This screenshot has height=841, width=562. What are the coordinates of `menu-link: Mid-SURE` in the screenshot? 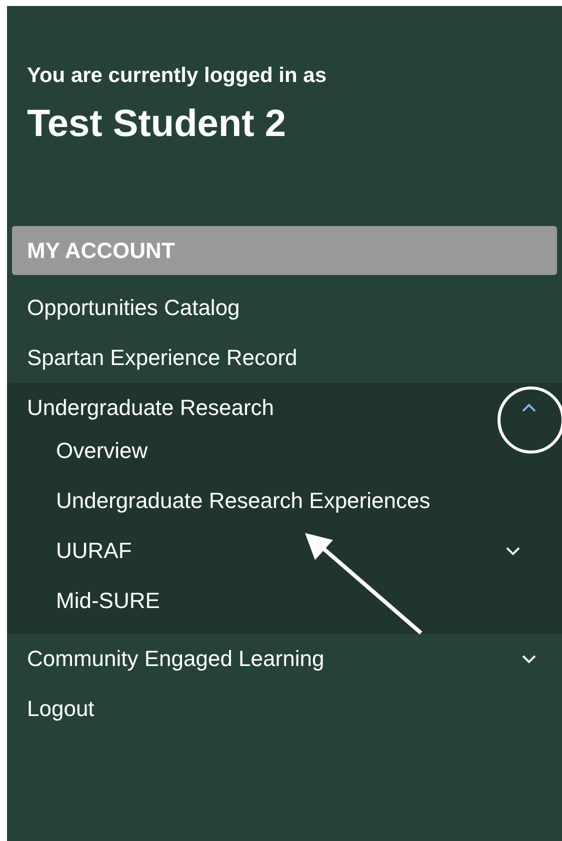 It's located at (108, 601).